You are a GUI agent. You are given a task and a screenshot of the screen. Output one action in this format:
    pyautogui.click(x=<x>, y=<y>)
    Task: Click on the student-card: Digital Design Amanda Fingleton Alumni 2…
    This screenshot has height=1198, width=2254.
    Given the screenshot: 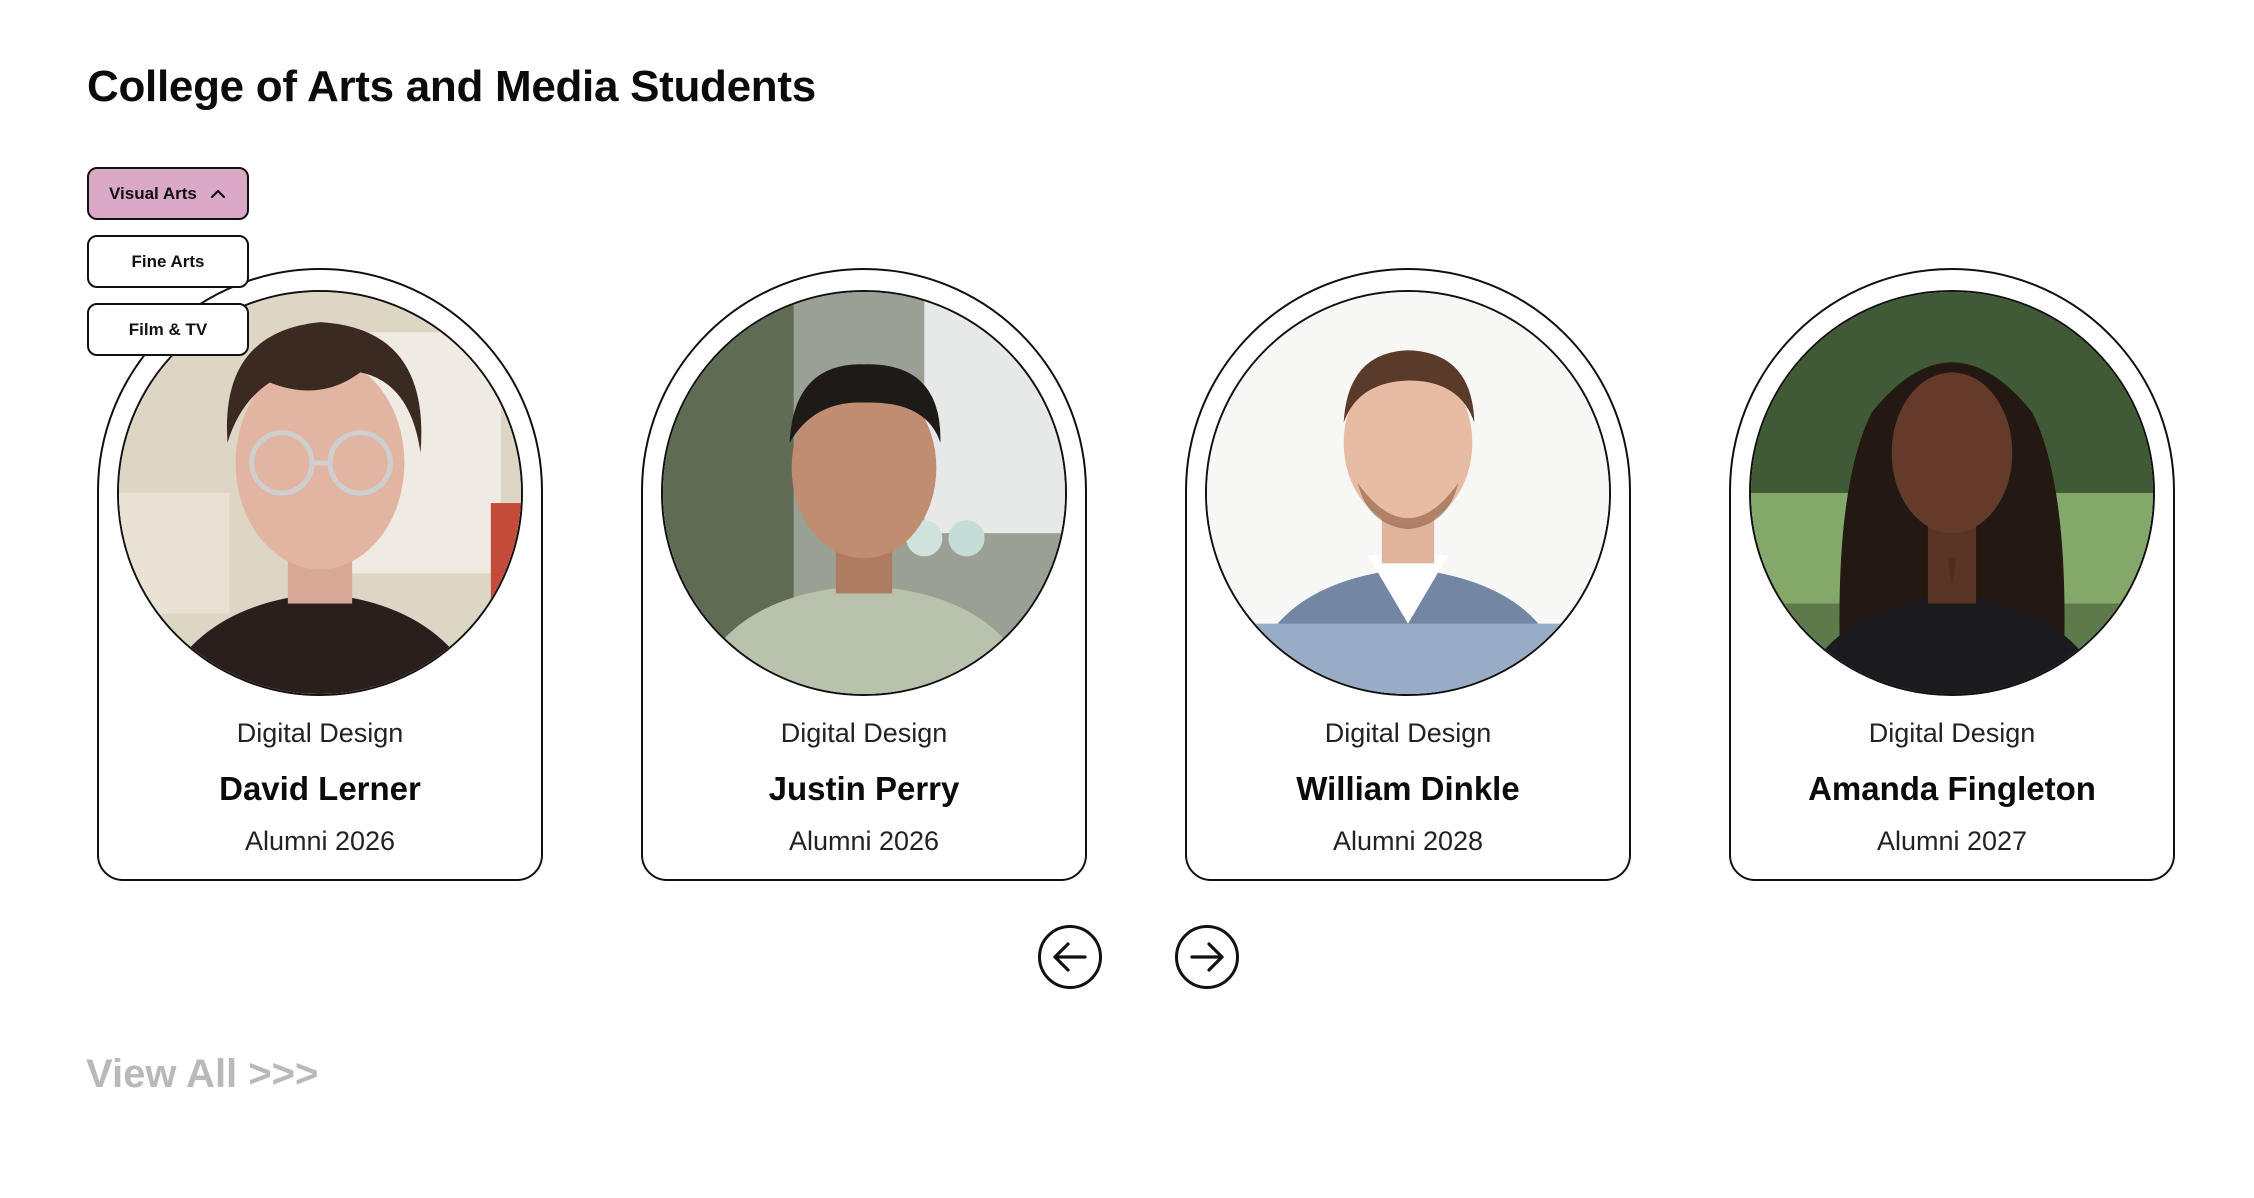 What is the action you would take?
    pyautogui.click(x=1952, y=574)
    